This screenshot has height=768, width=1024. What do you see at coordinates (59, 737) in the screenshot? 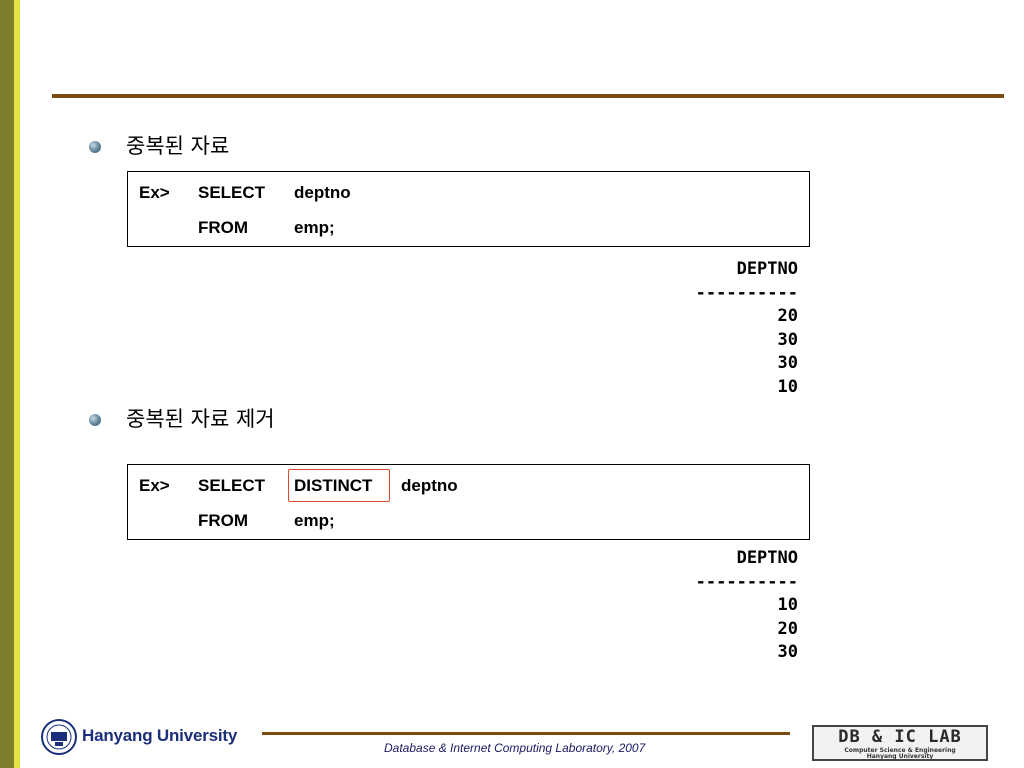
I see `university-seal-icon` at bounding box center [59, 737].